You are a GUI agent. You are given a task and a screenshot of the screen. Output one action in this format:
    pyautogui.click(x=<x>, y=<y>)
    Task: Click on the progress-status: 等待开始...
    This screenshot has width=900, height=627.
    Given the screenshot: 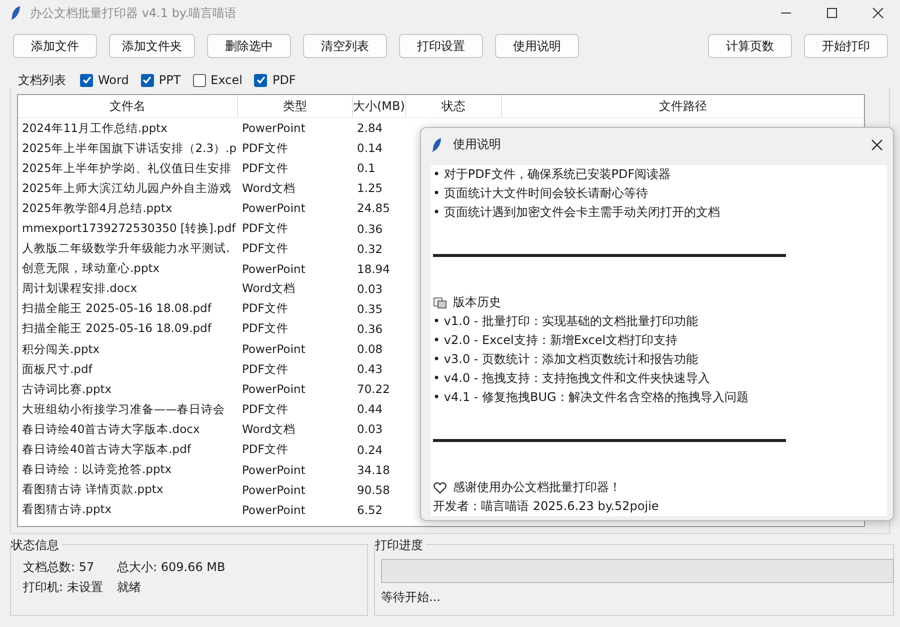 What is the action you would take?
    pyautogui.click(x=411, y=597)
    